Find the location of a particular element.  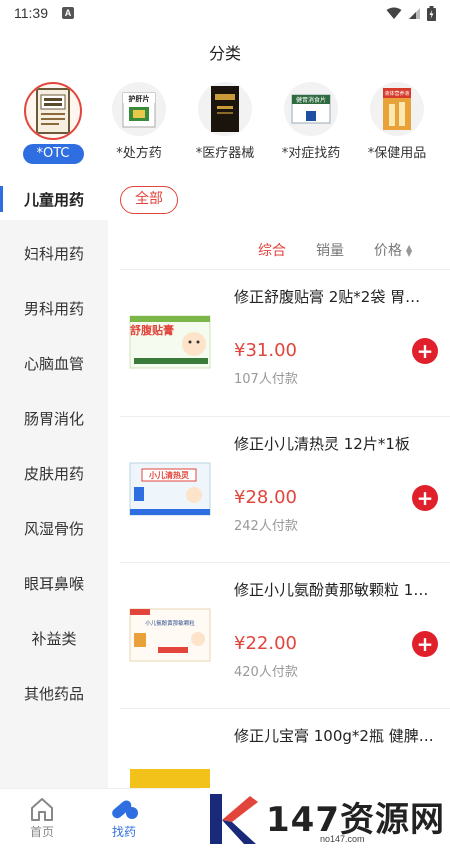

box-label: 小儿清热灵 is located at coordinates (169, 475).